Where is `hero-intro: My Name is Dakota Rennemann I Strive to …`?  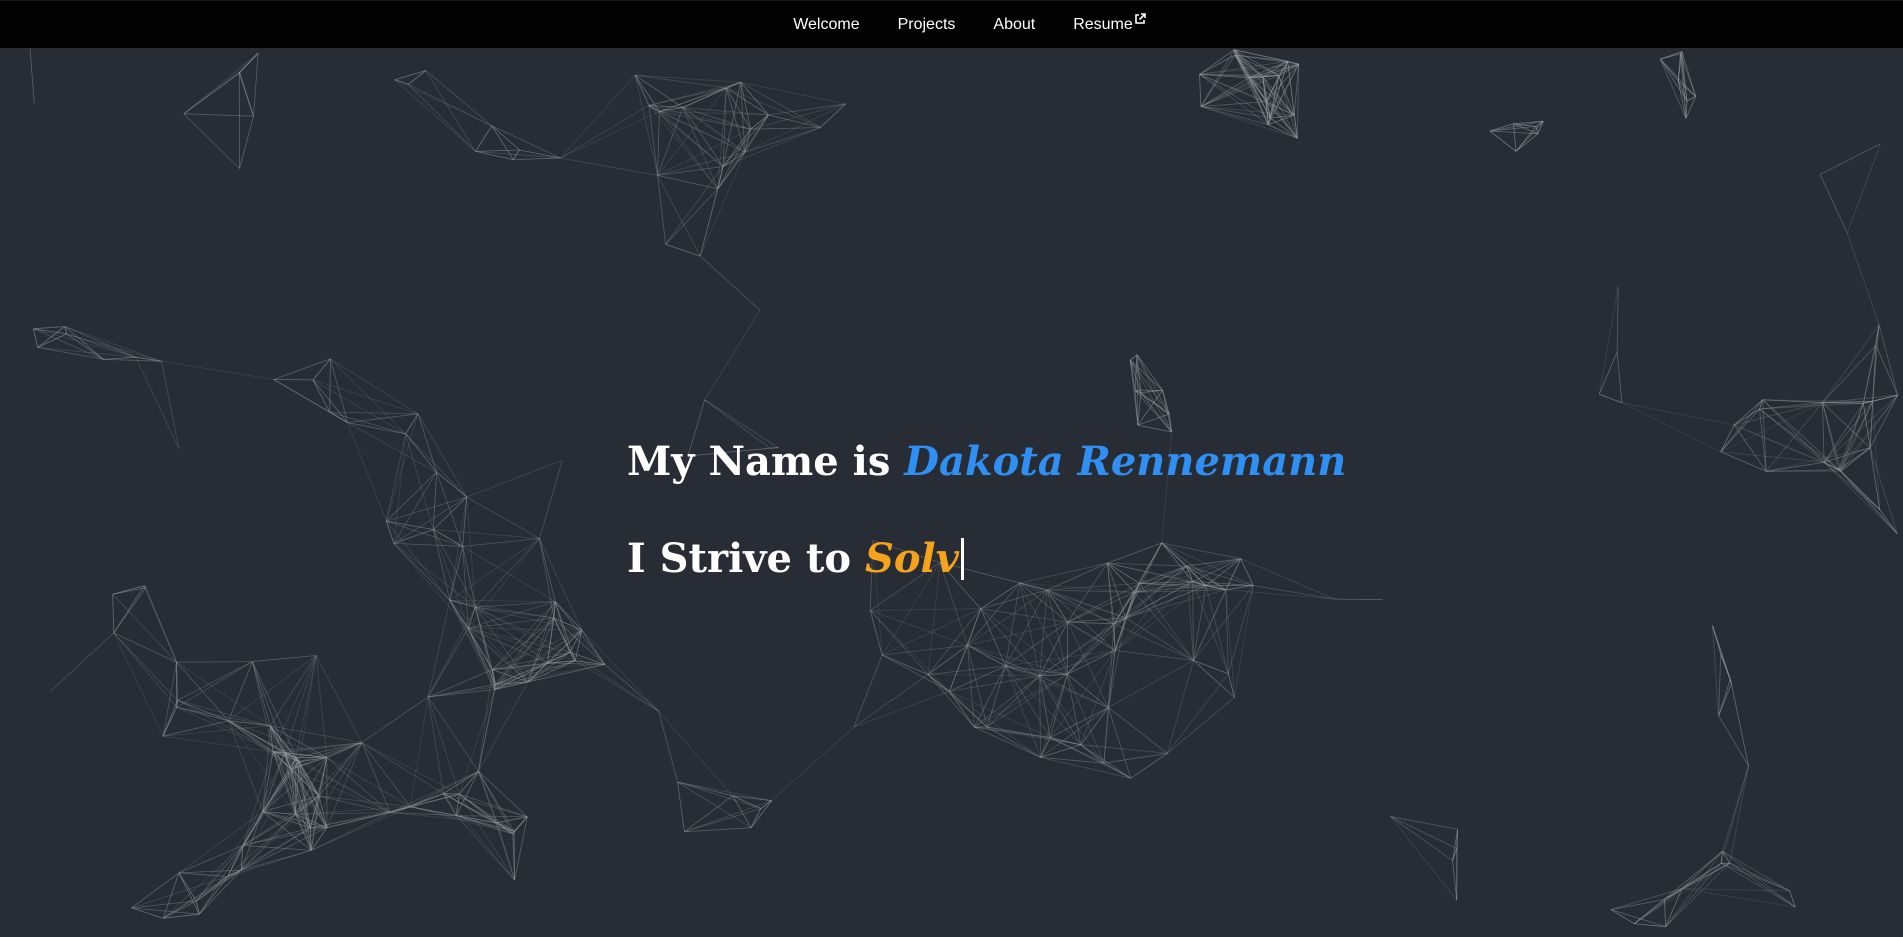
hero-intro: My Name is Dakota Rennemann I Strive to … is located at coordinates (986, 510).